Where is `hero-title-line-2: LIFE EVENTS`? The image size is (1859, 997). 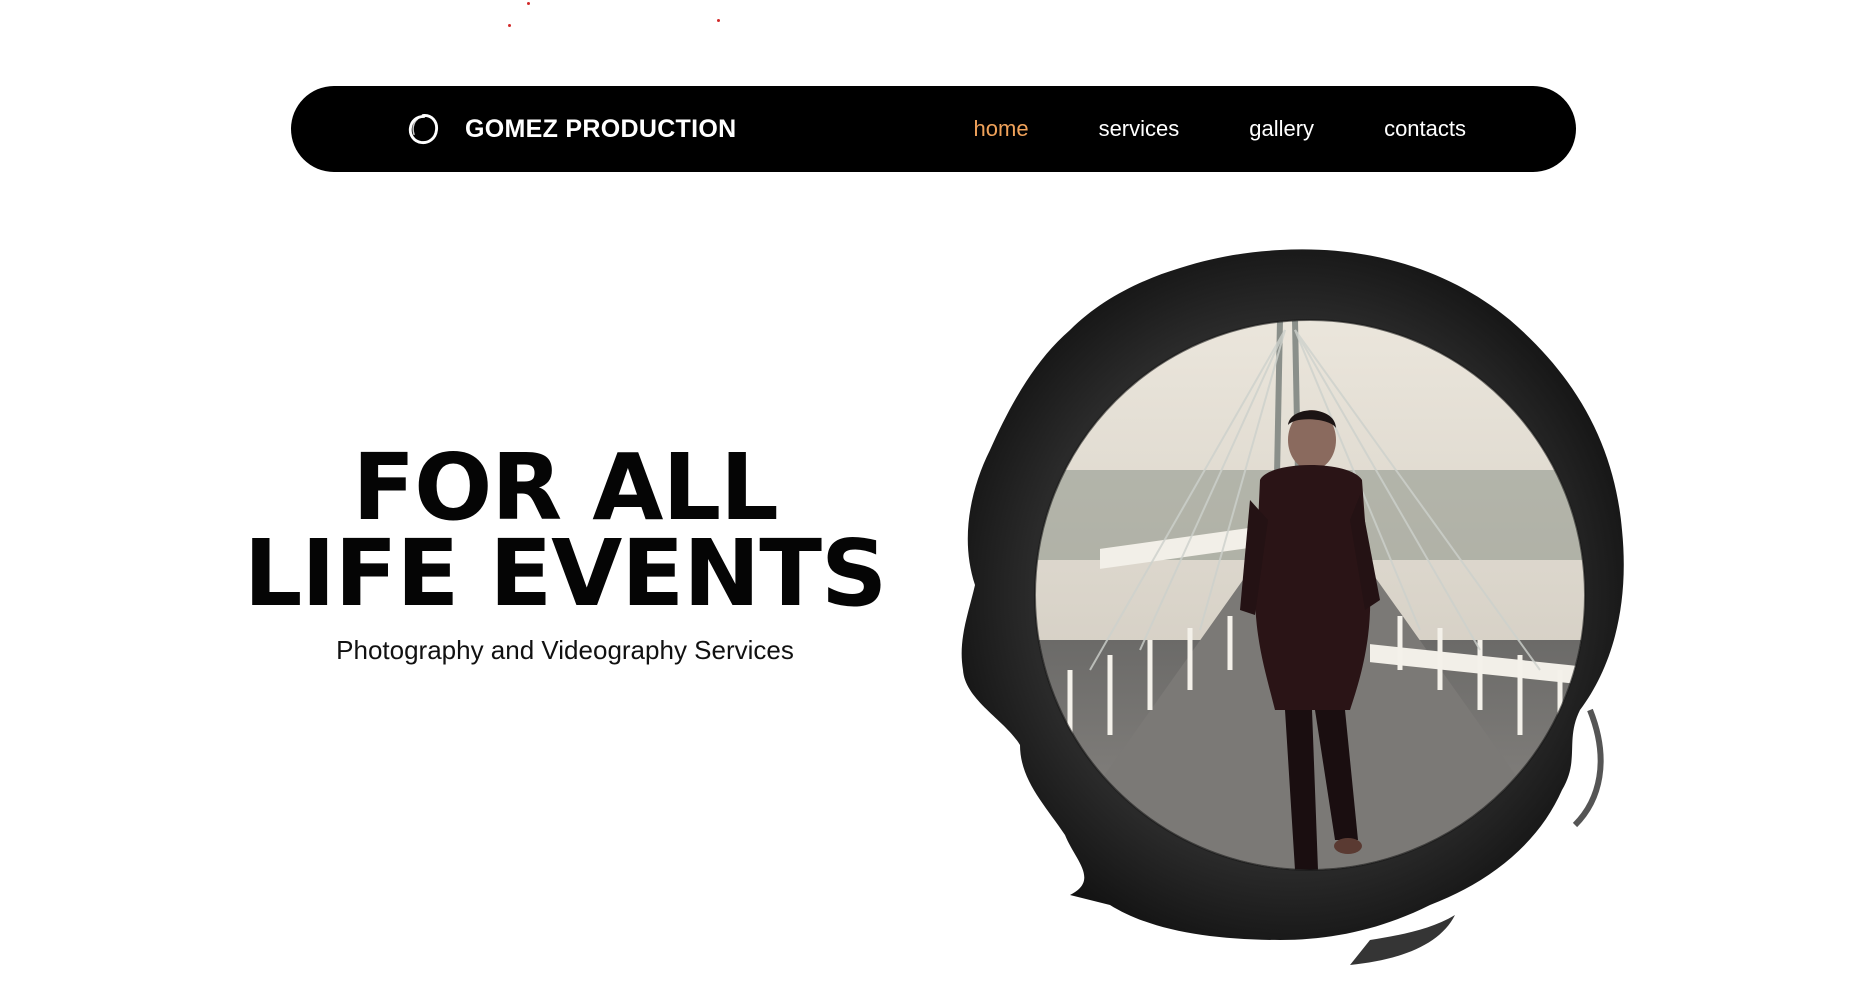 hero-title-line-2: LIFE EVENTS is located at coordinates (565, 573).